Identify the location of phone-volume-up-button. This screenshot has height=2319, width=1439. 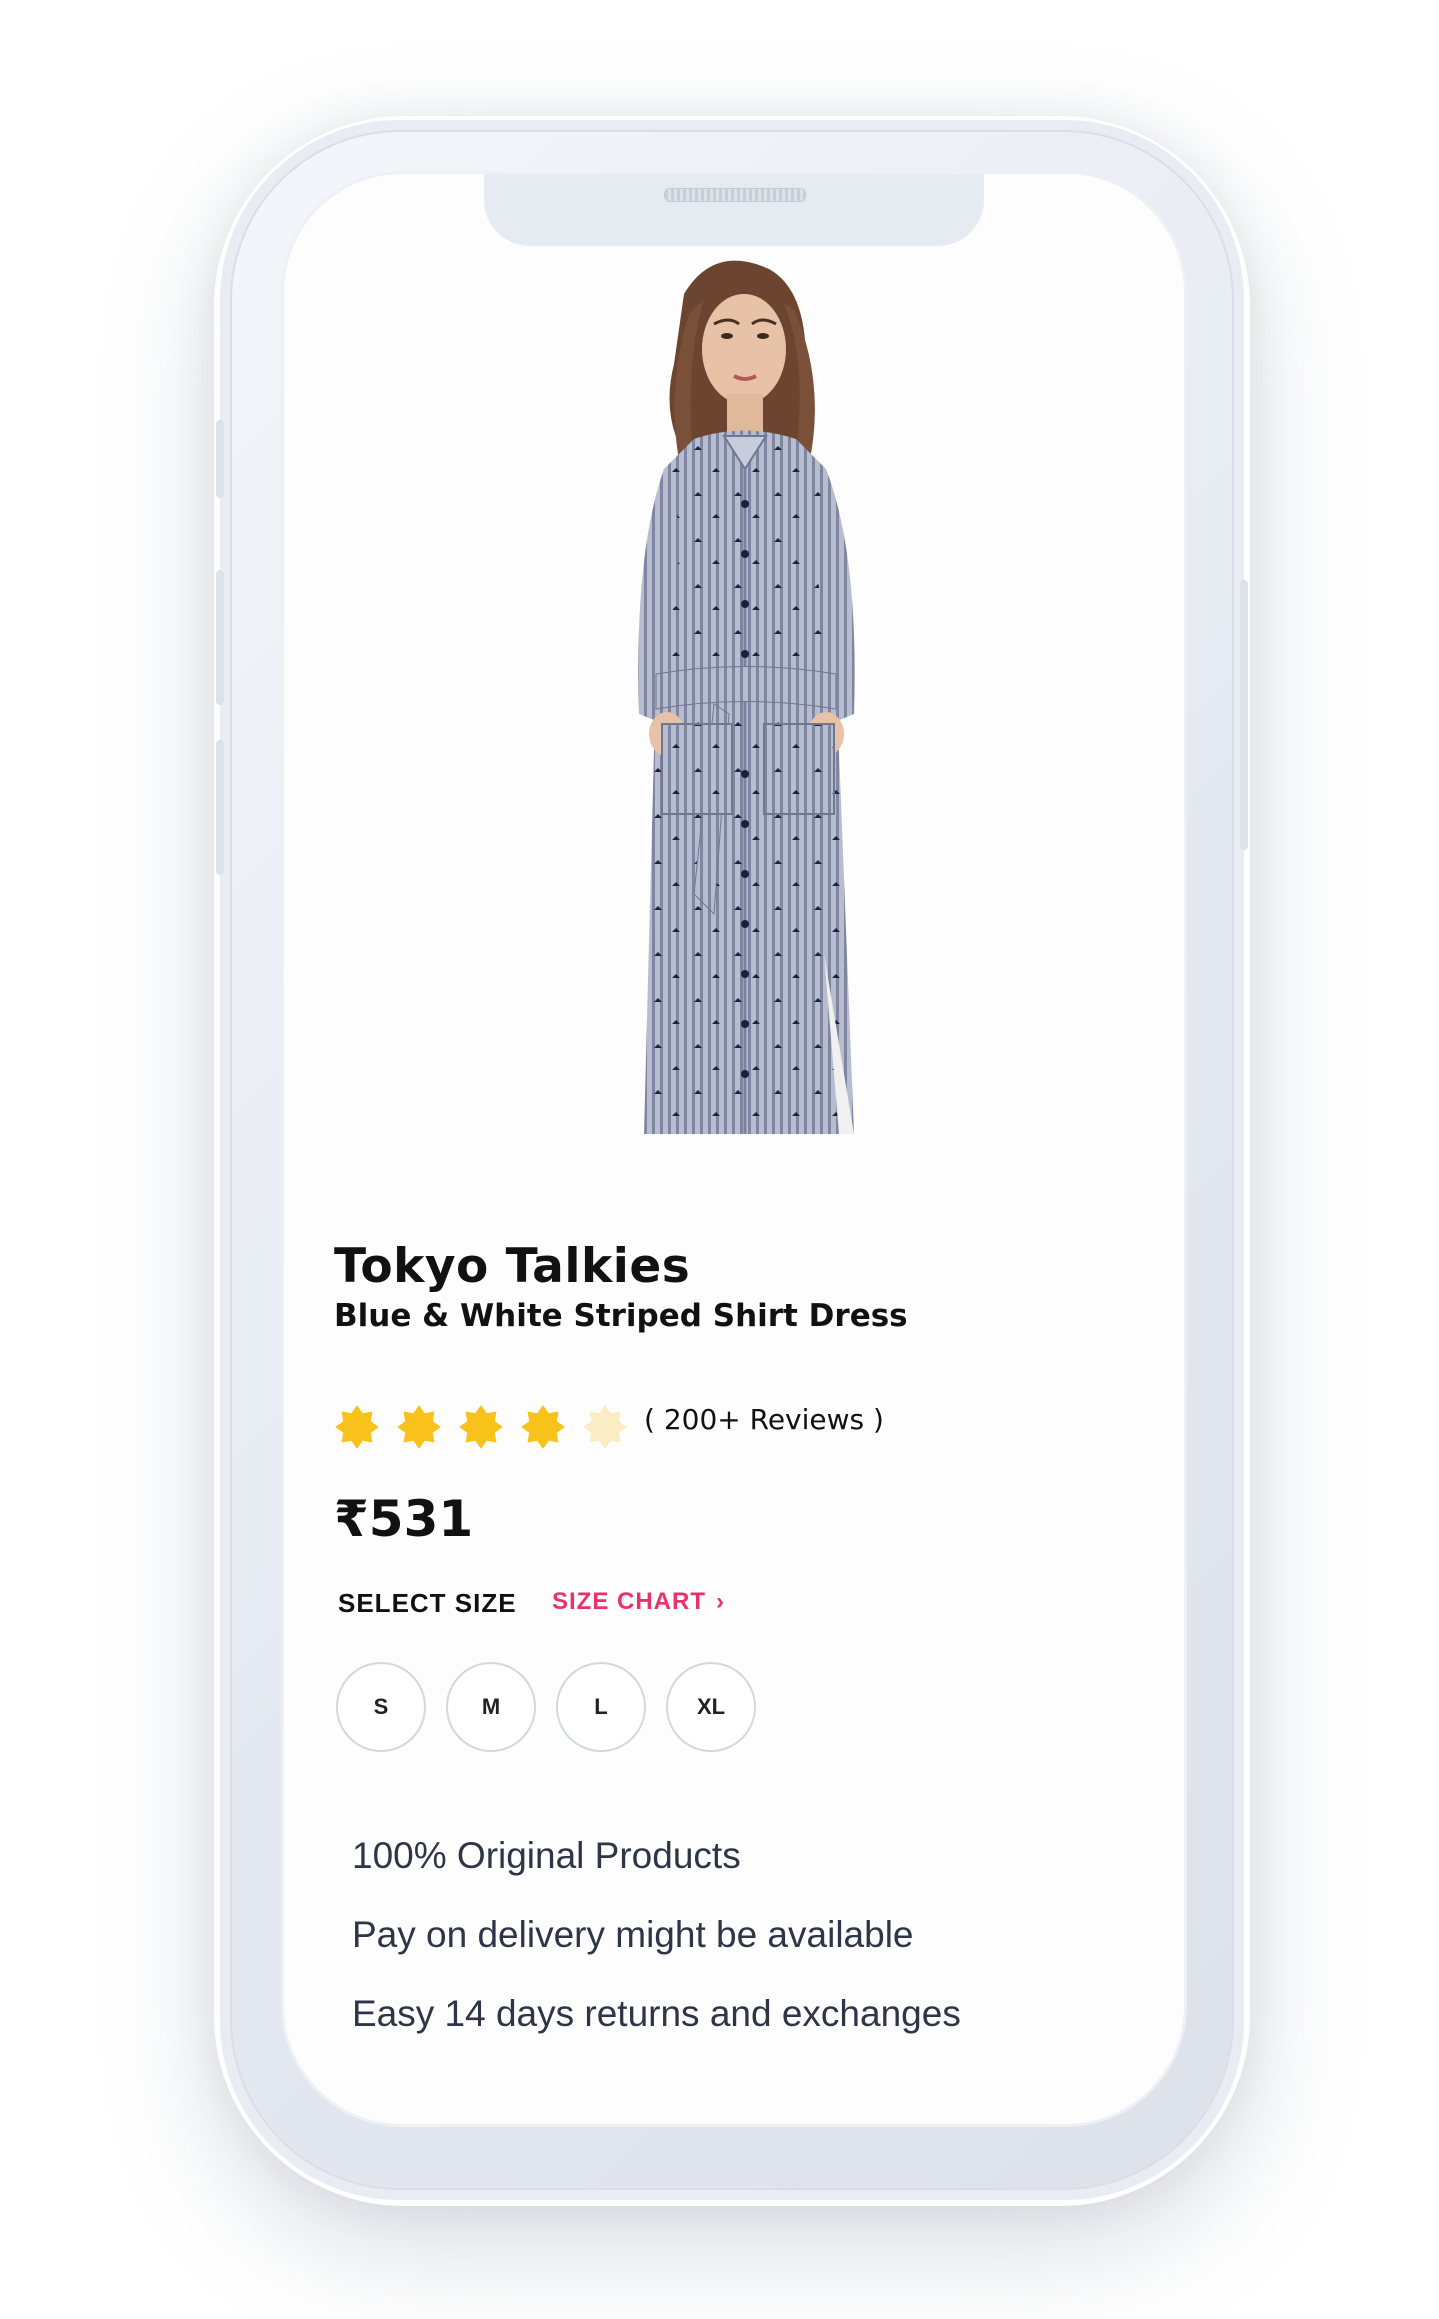
(220, 637).